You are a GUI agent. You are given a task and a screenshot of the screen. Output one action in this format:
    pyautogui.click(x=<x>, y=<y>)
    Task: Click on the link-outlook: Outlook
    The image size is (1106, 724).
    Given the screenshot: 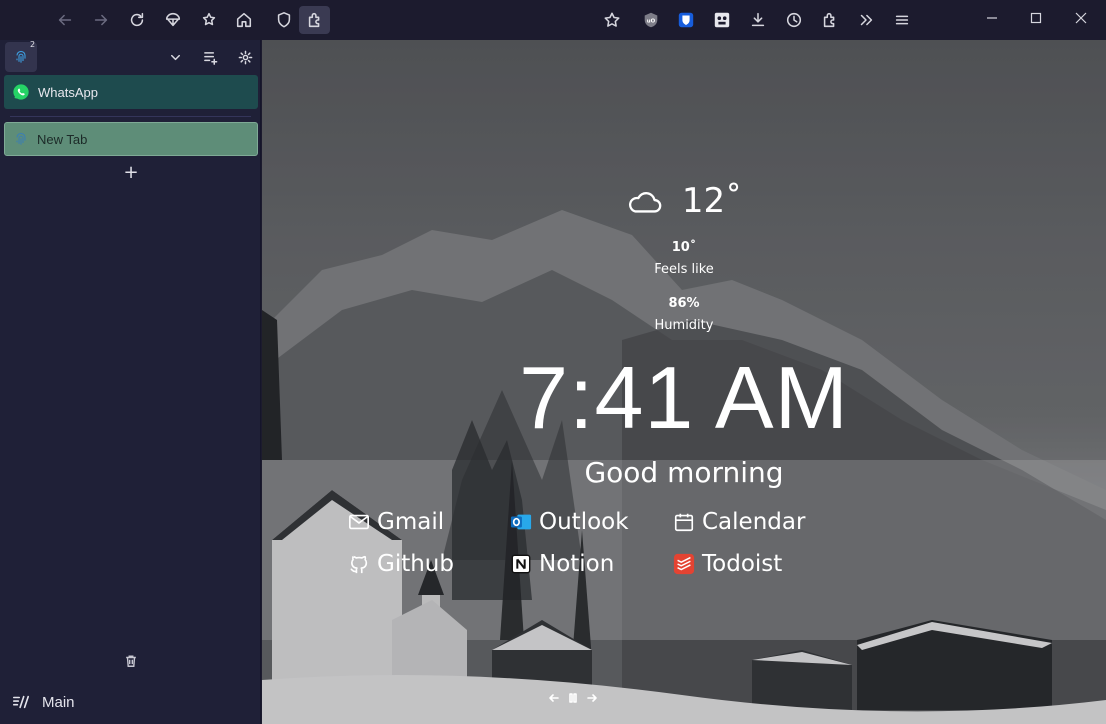 What is the action you would take?
    pyautogui.click(x=569, y=522)
    